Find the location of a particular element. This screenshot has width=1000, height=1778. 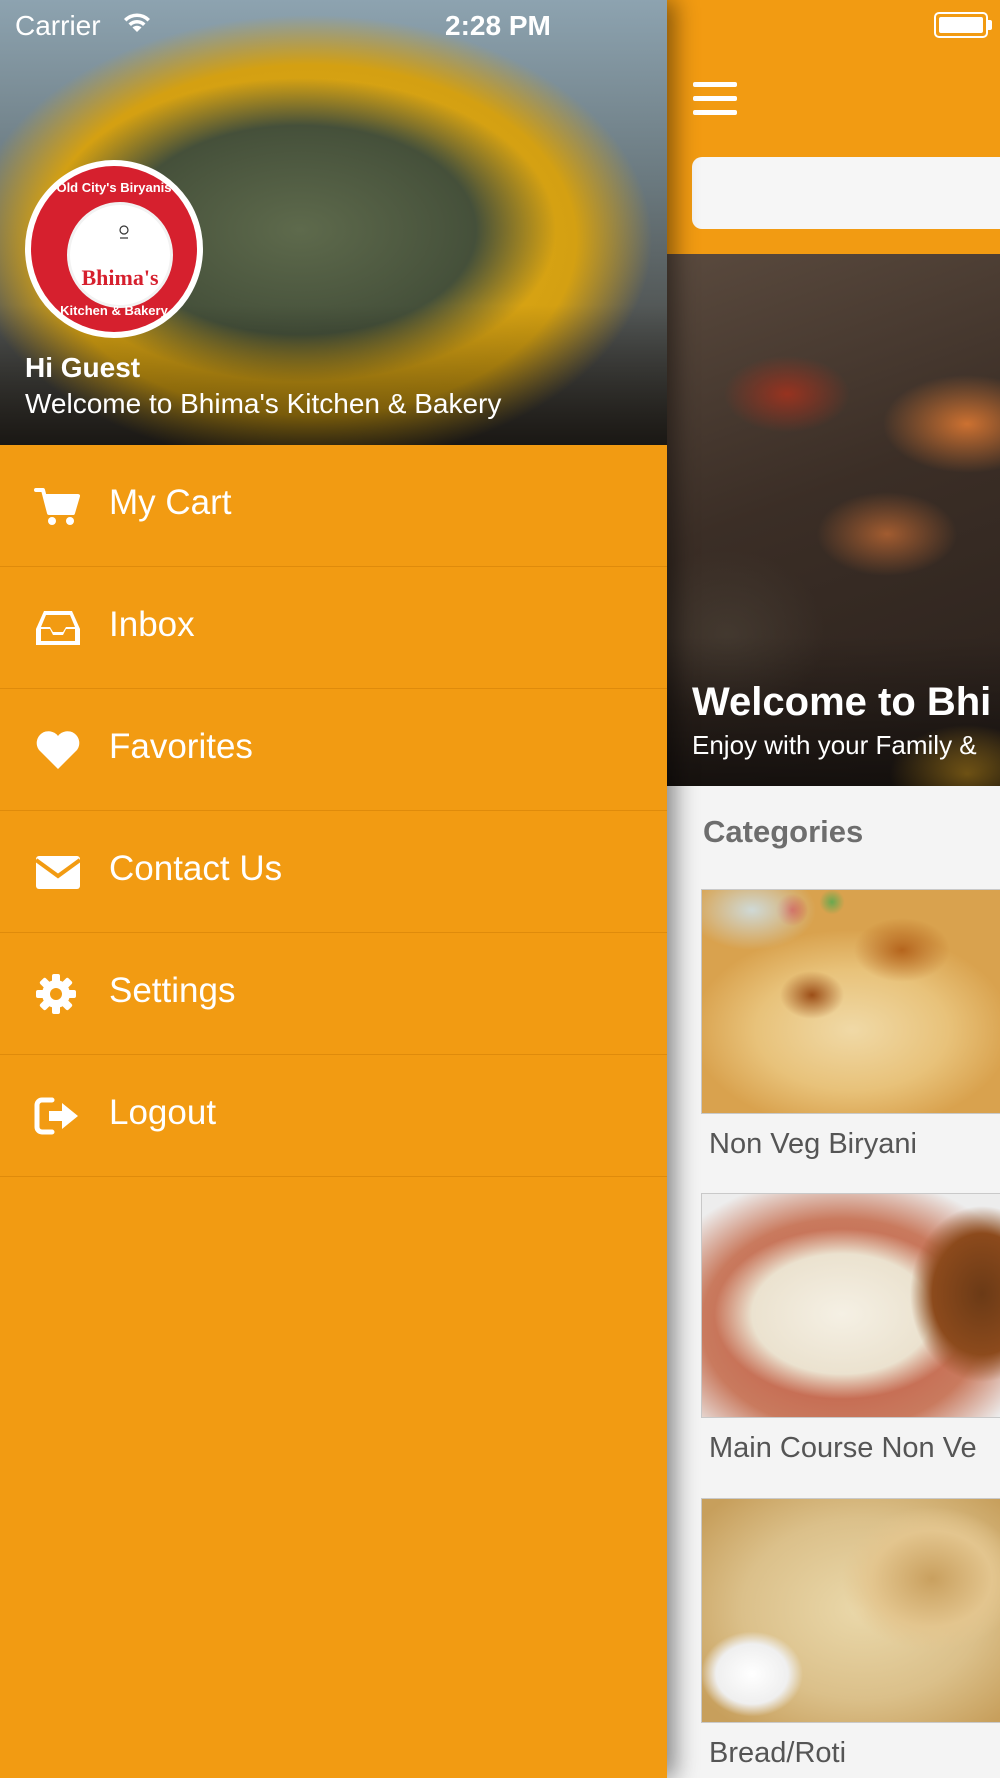

logo-bottom-text: Kitchen & Bakery is located at coordinates (114, 310).